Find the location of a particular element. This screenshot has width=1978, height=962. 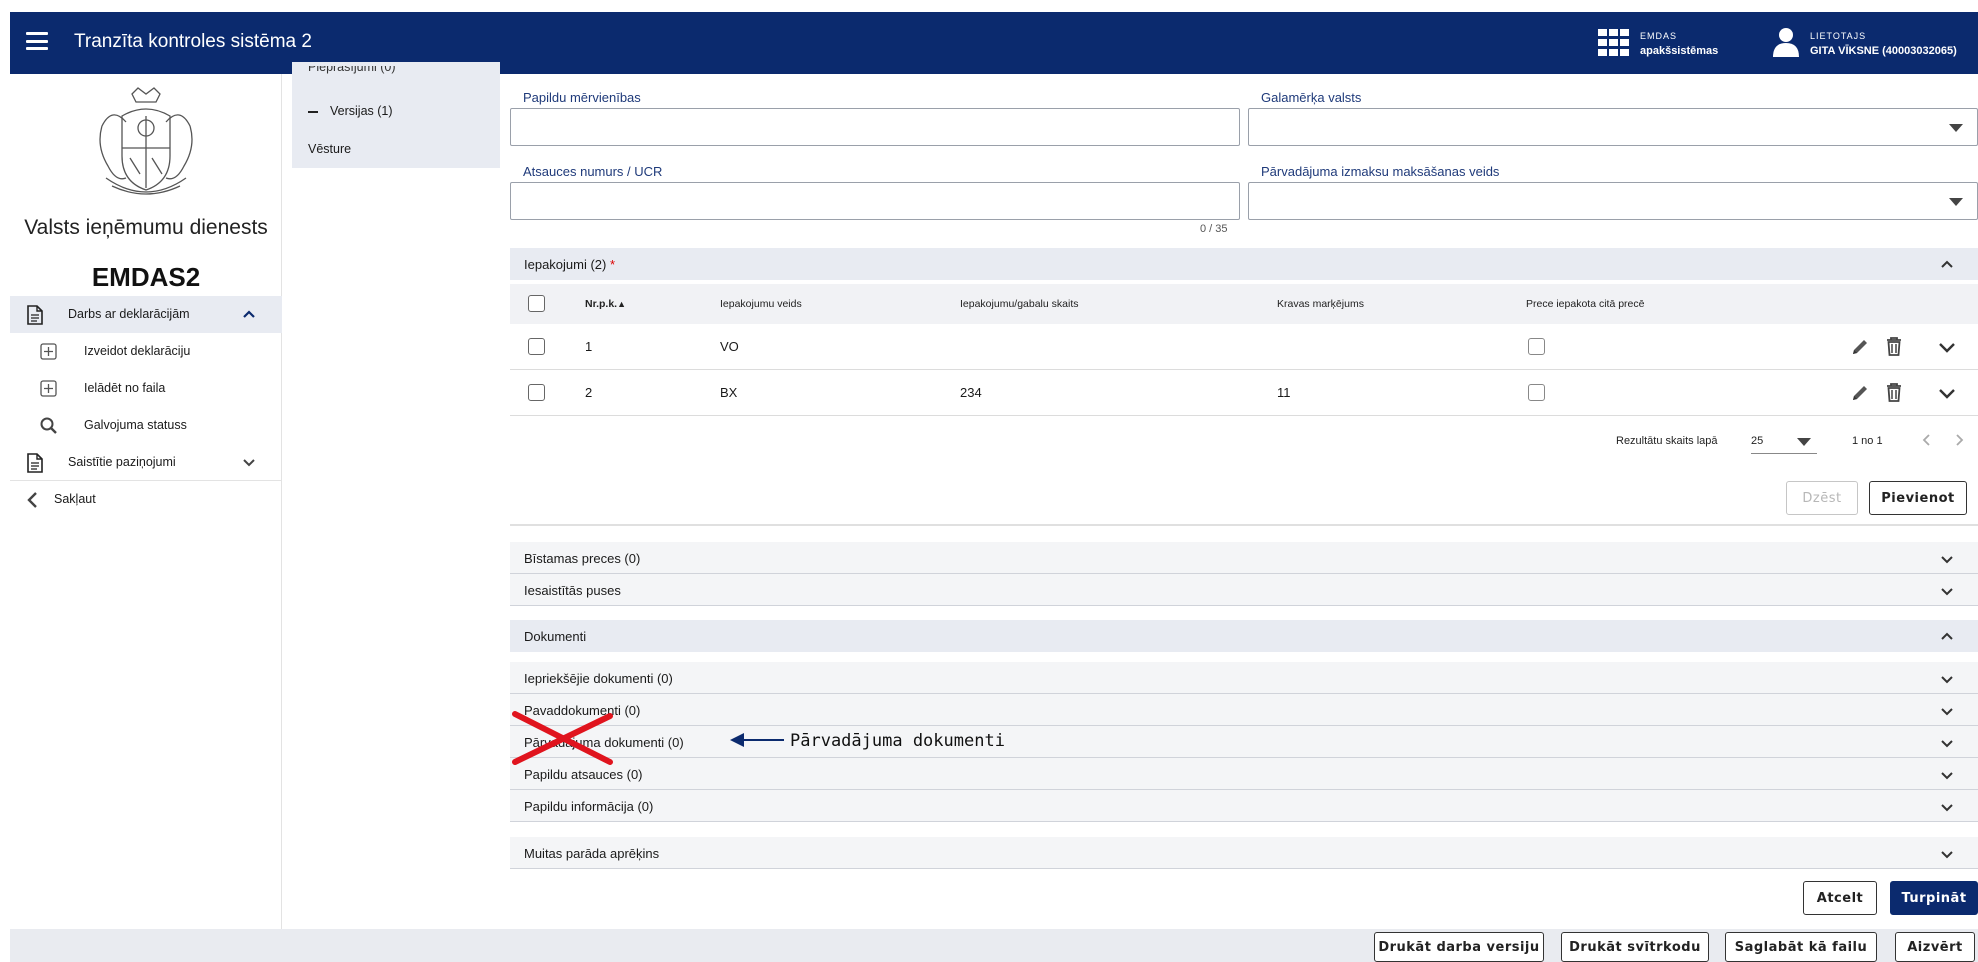

chevron-left-icon is located at coordinates (32, 500).